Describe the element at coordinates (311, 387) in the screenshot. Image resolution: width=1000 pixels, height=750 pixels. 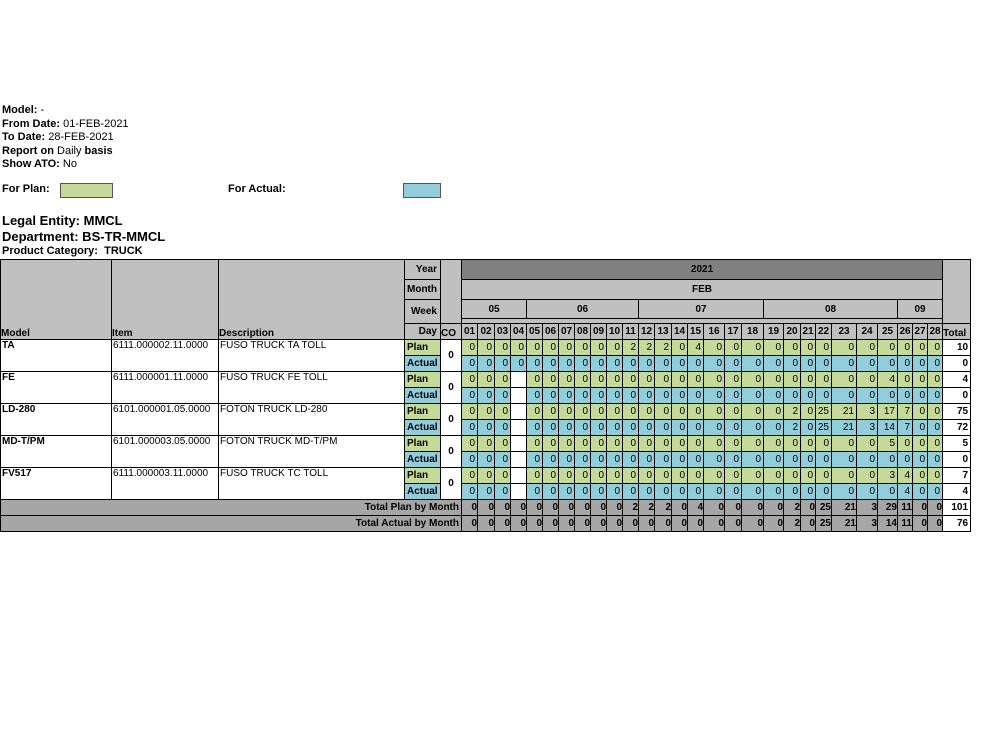
I see `description-cell: FUSO TRUCK FE TOLL` at that location.